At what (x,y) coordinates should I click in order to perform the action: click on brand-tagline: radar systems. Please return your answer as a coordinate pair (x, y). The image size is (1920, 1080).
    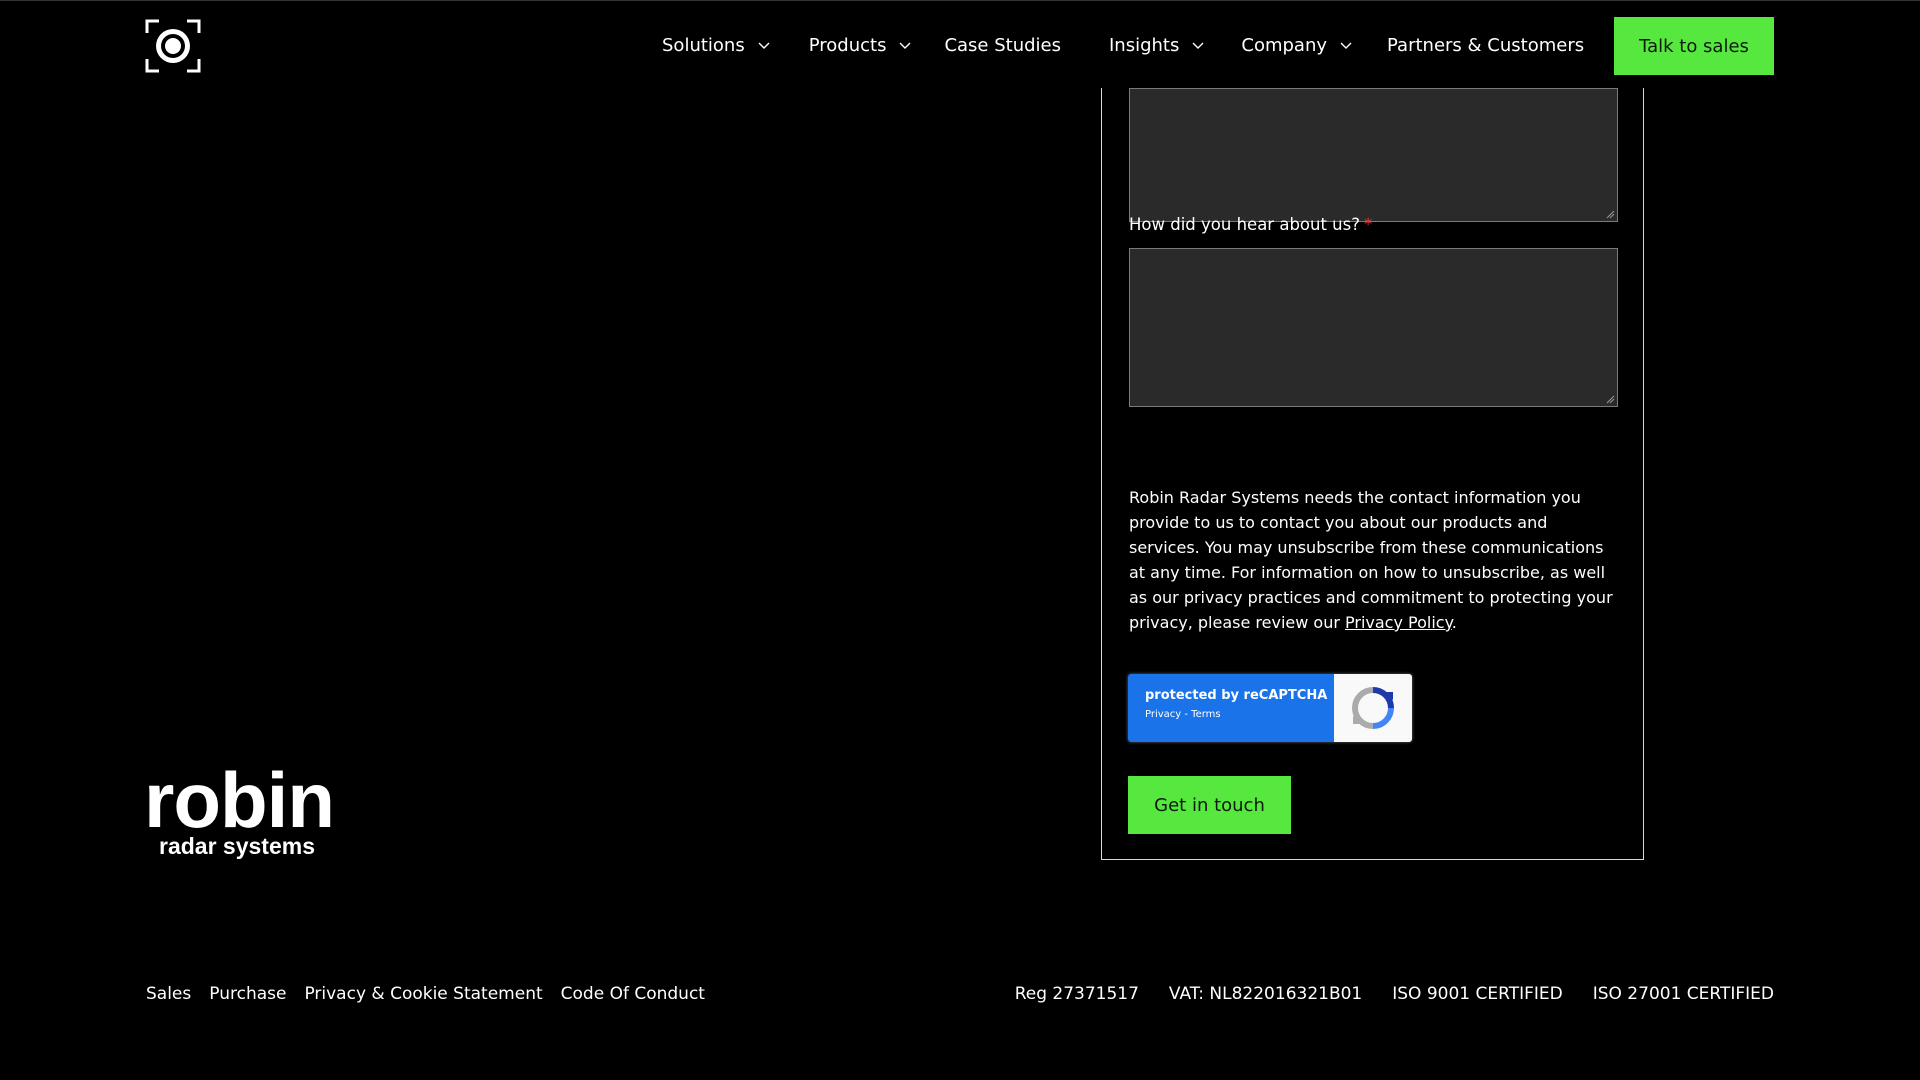
    Looking at the image, I should click on (237, 846).